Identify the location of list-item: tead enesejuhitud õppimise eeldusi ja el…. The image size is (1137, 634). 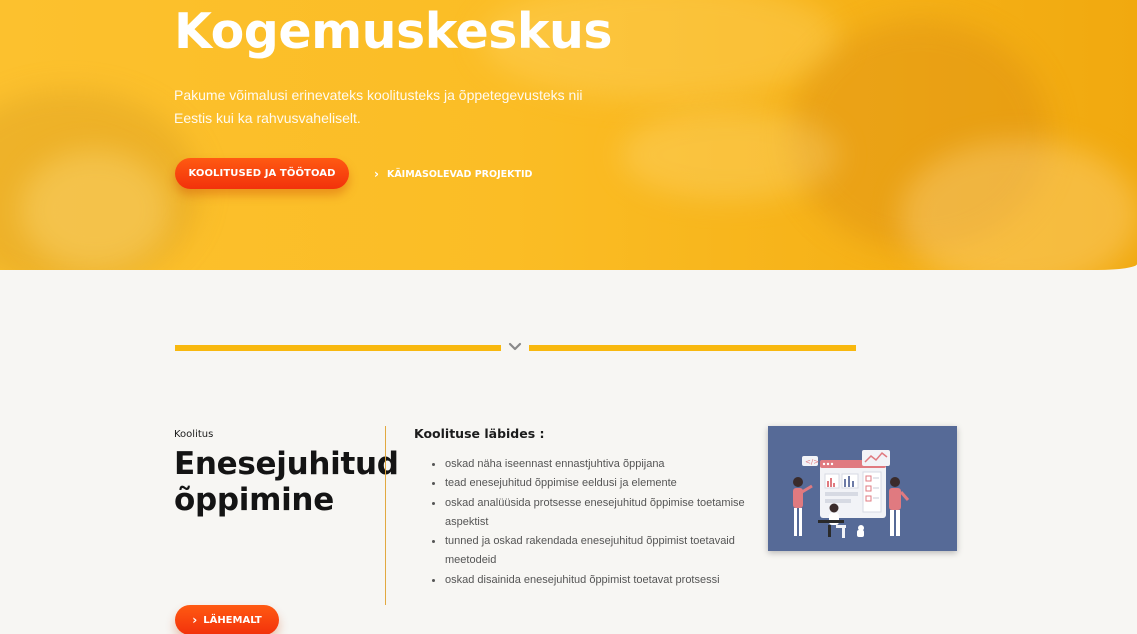
(595, 483).